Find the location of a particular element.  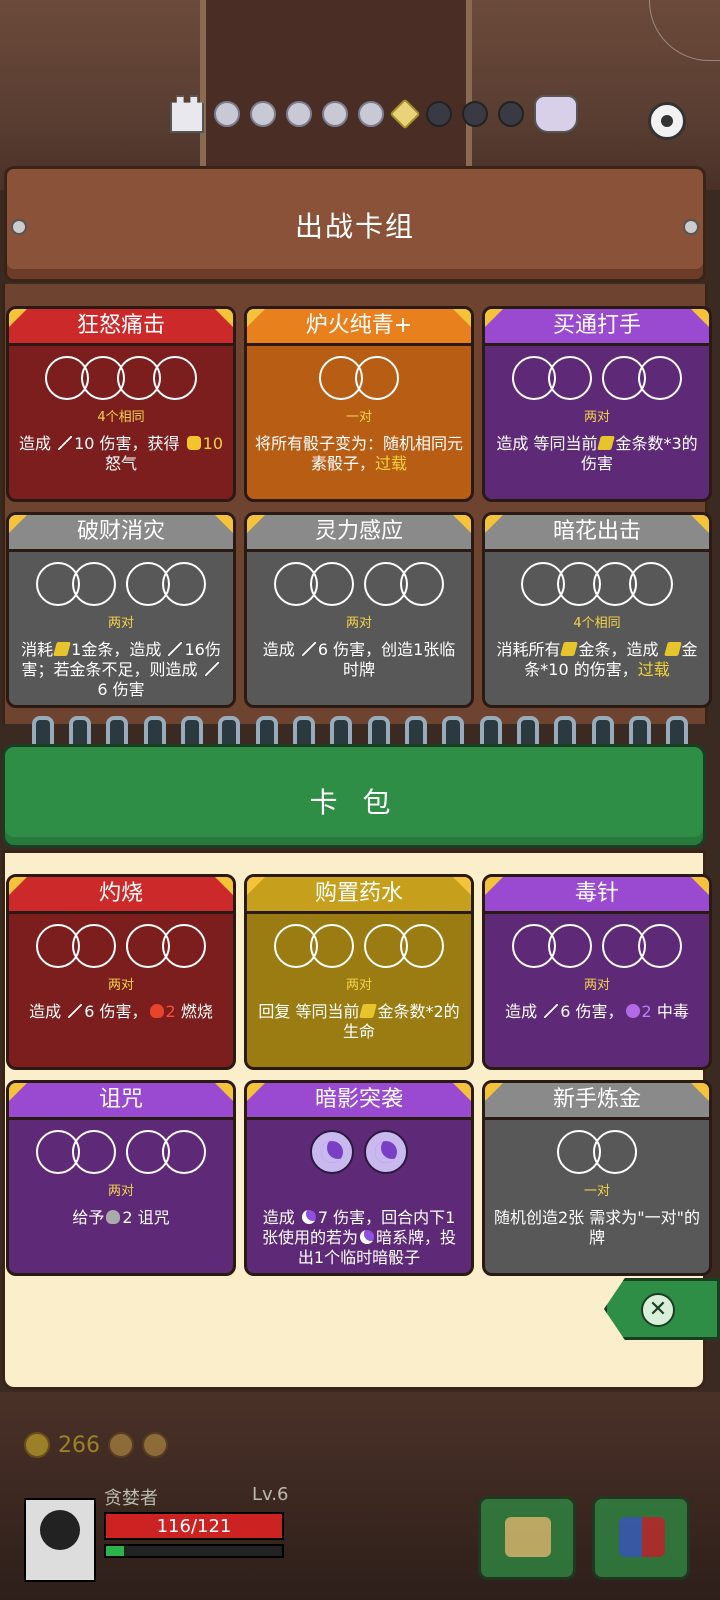

card-body: 造成 7 伤害，回合内下1张使用的若为 暗系牌，投出1个临时暗骰子 is located at coordinates (359, 1196).